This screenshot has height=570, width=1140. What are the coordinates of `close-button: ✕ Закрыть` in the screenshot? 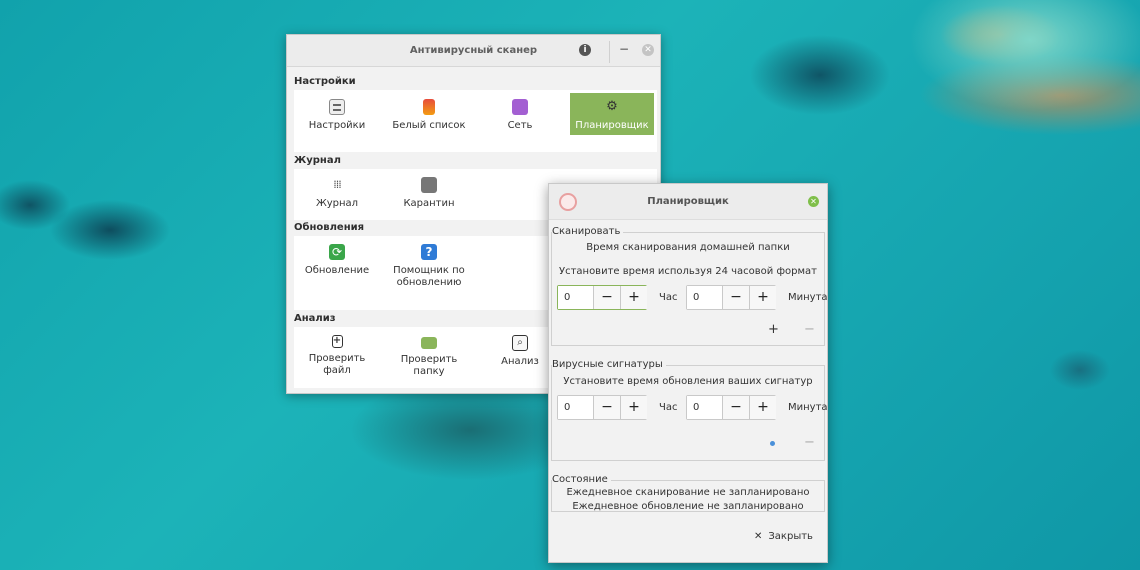 It's located at (783, 536).